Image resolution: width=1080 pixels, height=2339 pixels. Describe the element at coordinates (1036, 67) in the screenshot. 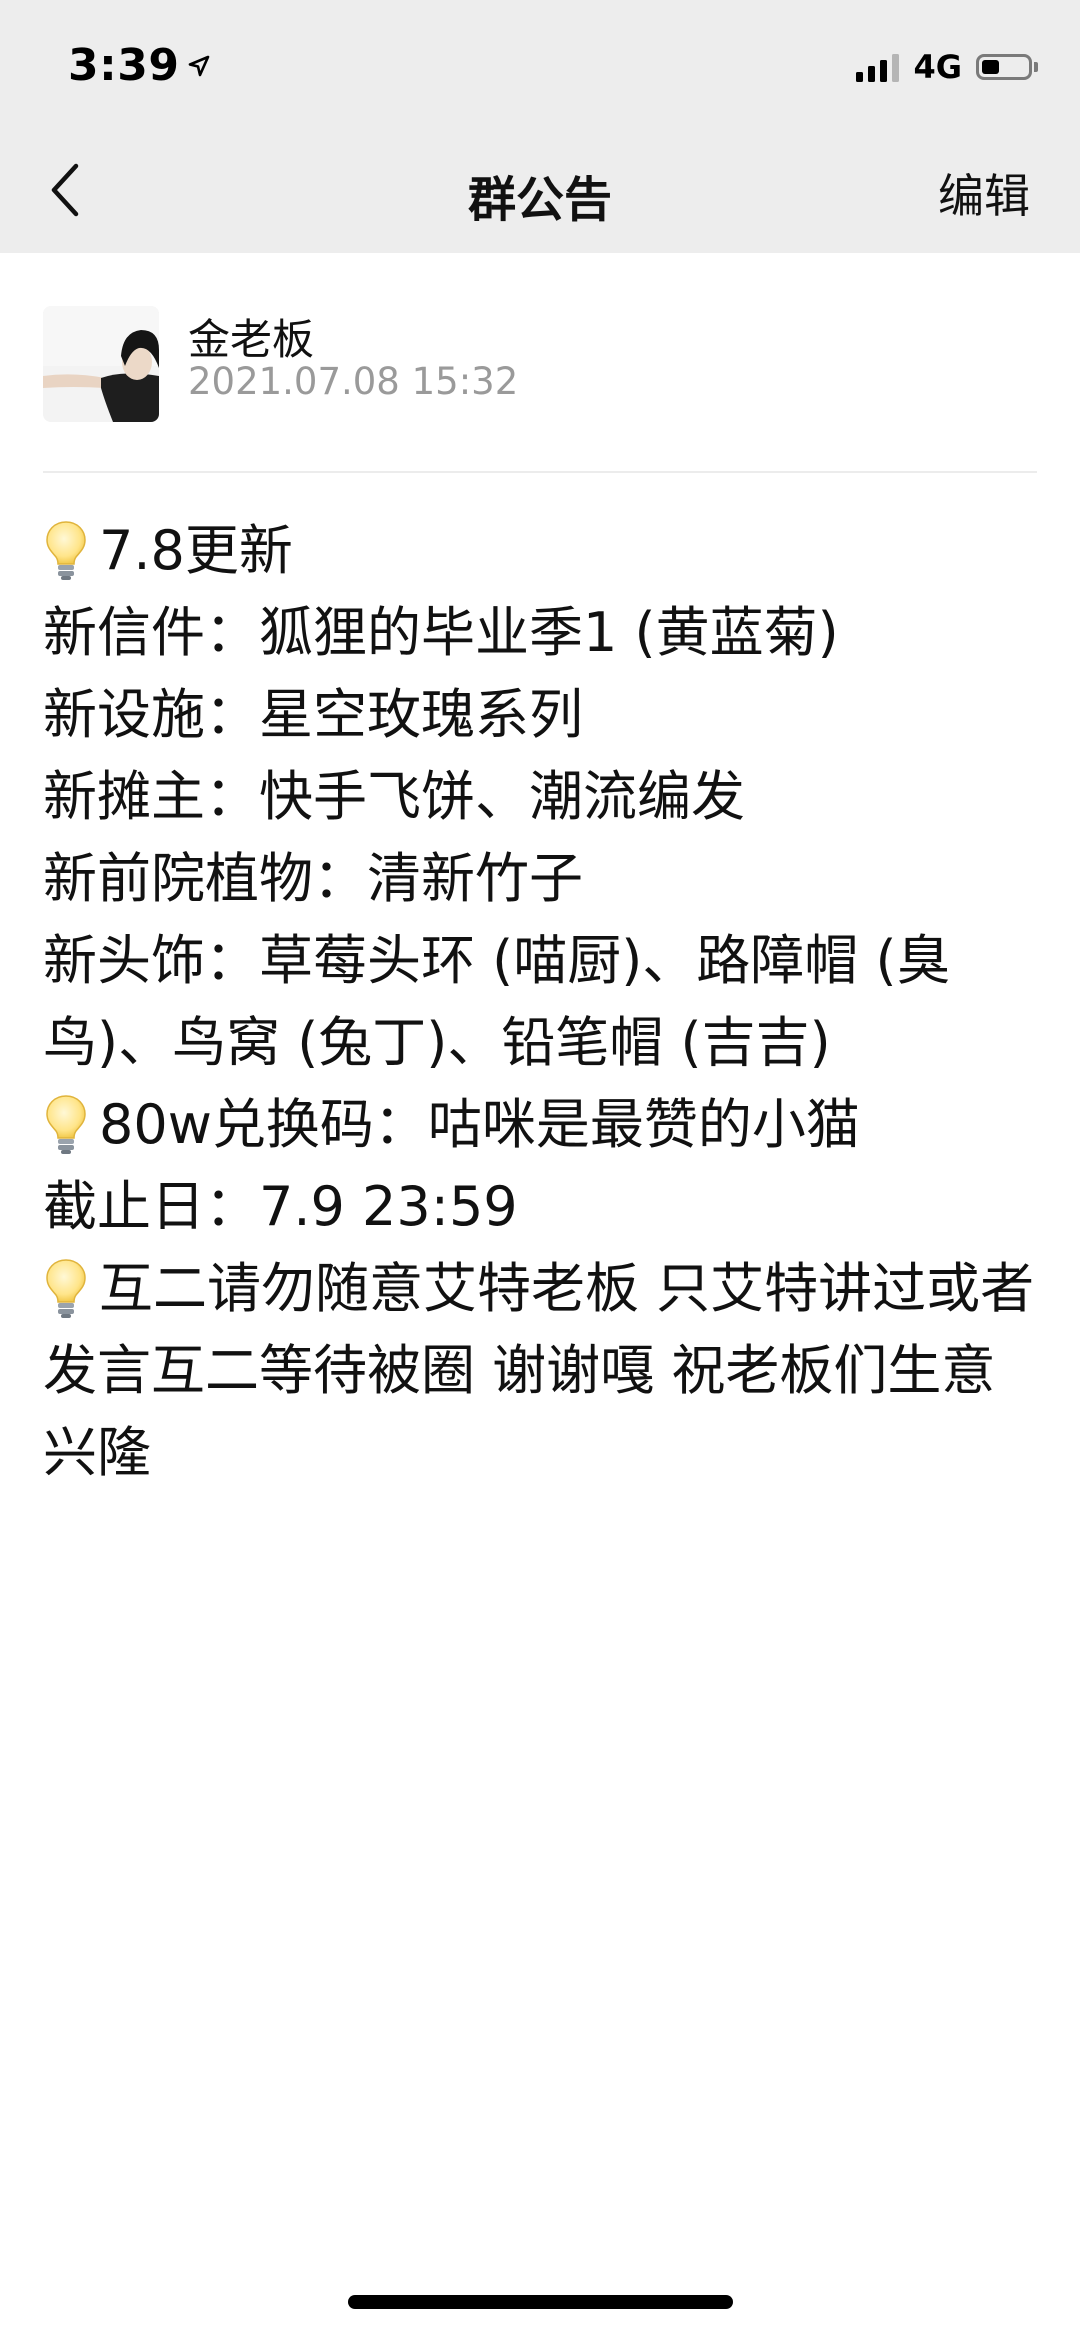

I see `battery-cap` at that location.